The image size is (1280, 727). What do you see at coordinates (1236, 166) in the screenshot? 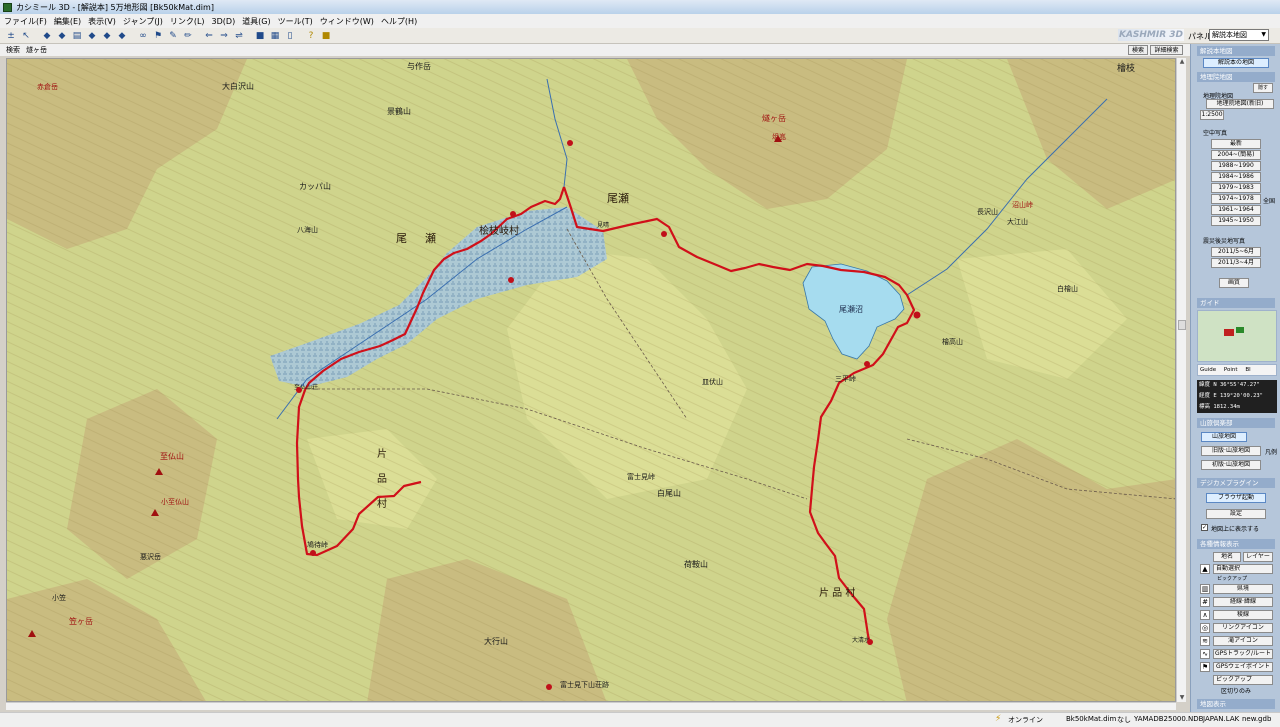
I see `aerial-1988-button: 1988~1990` at bounding box center [1236, 166].